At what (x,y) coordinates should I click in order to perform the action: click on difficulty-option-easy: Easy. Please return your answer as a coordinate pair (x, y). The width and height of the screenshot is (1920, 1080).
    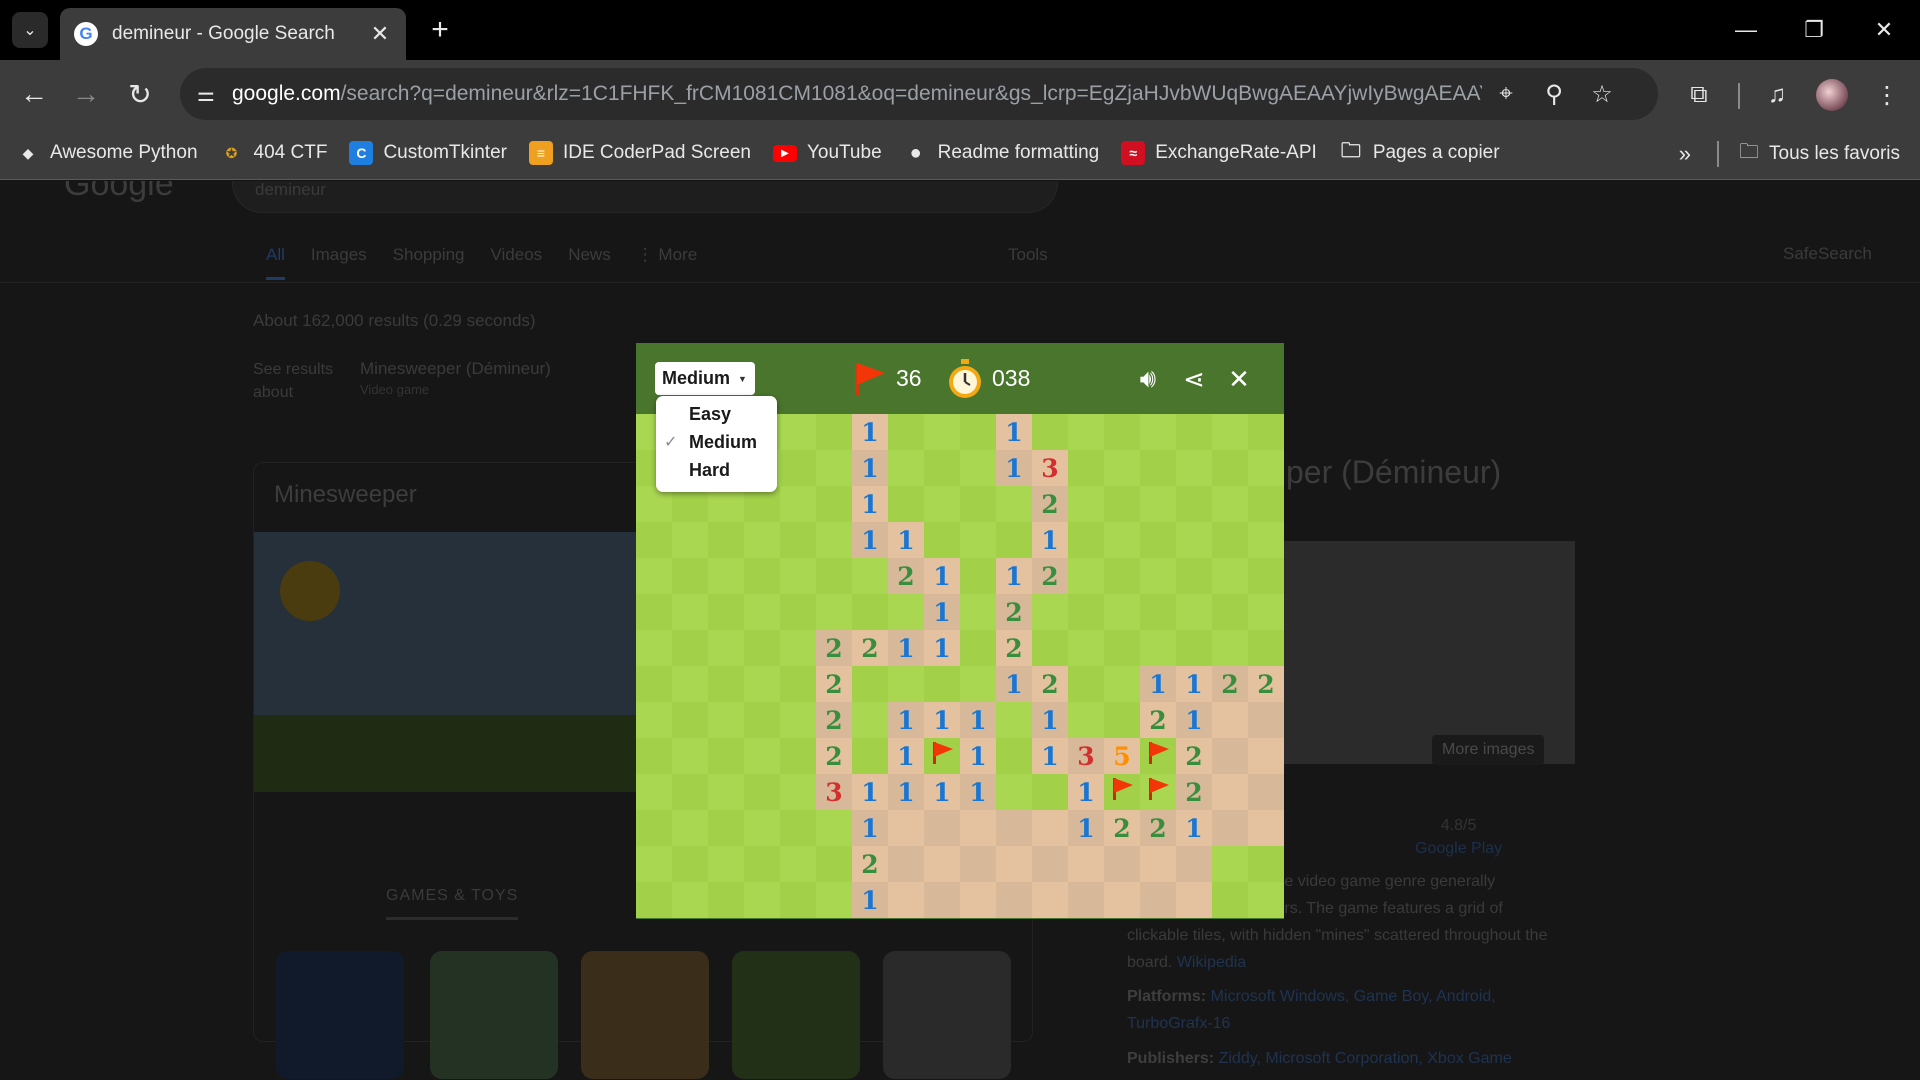
    Looking at the image, I should click on (716, 414).